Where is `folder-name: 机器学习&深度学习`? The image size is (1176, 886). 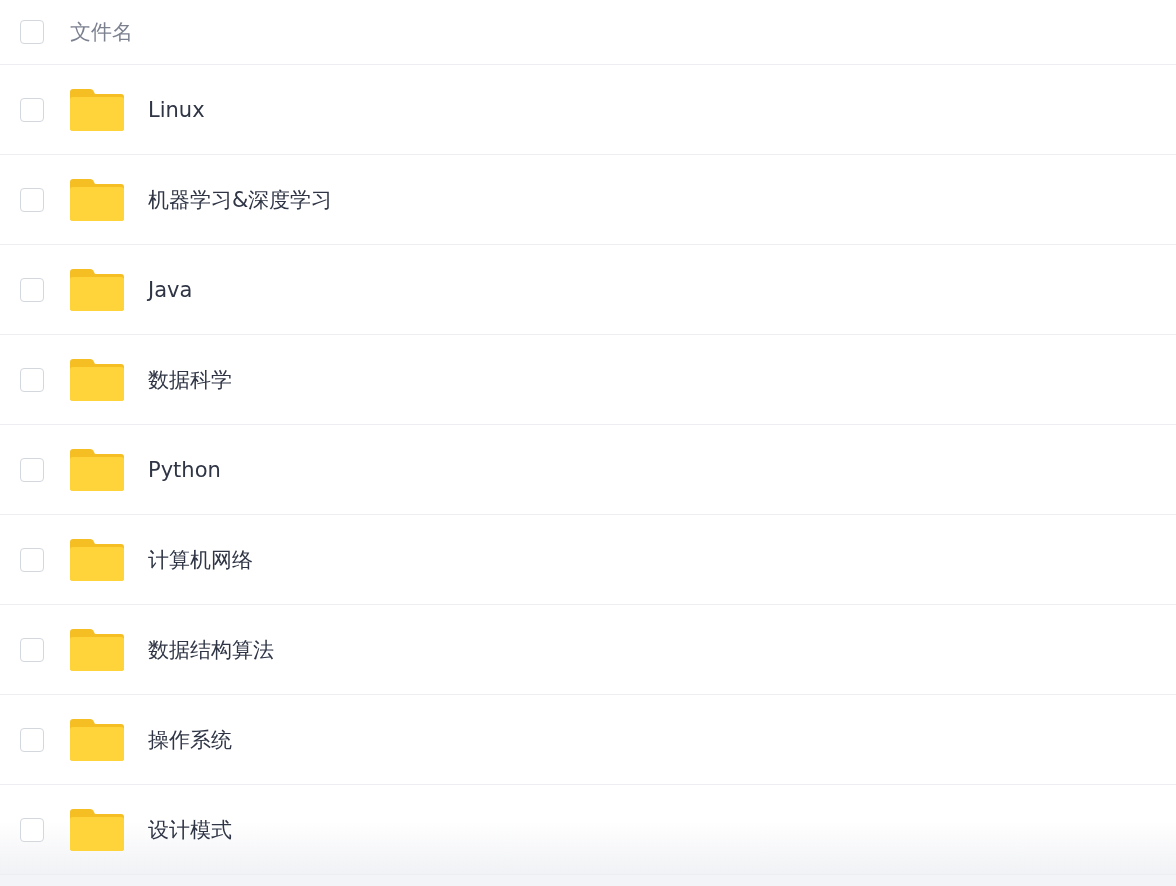 folder-name: 机器学习&深度学习 is located at coordinates (240, 199).